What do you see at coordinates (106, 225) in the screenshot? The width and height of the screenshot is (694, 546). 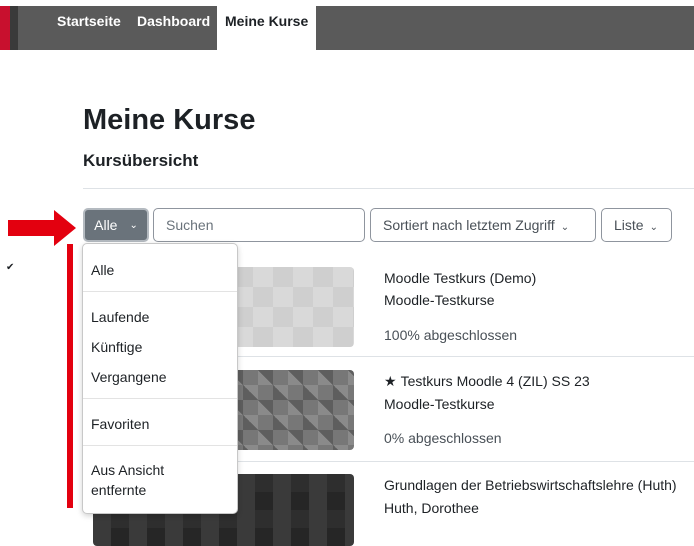 I see `filter-label: Alle` at bounding box center [106, 225].